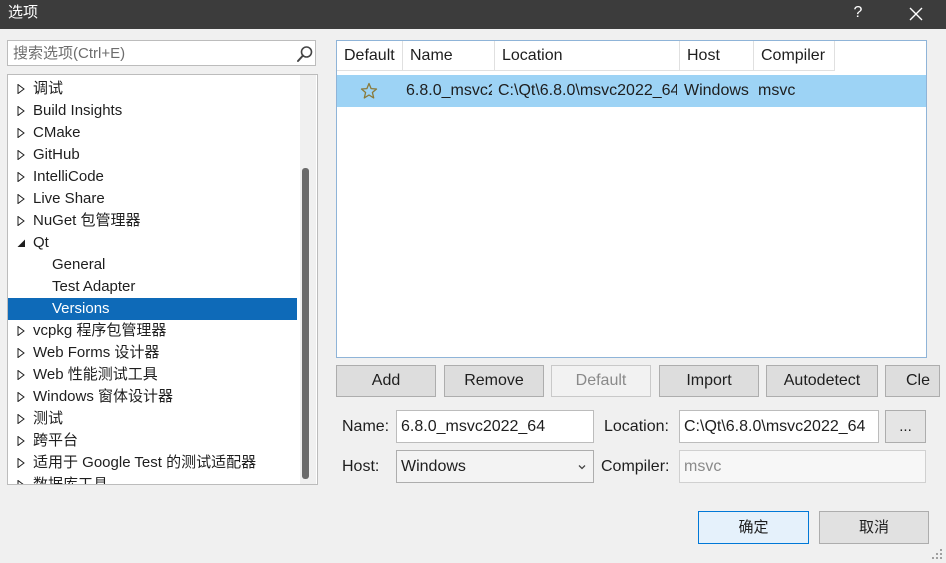 The image size is (946, 563). I want to click on column-header-default: Default, so click(370, 56).